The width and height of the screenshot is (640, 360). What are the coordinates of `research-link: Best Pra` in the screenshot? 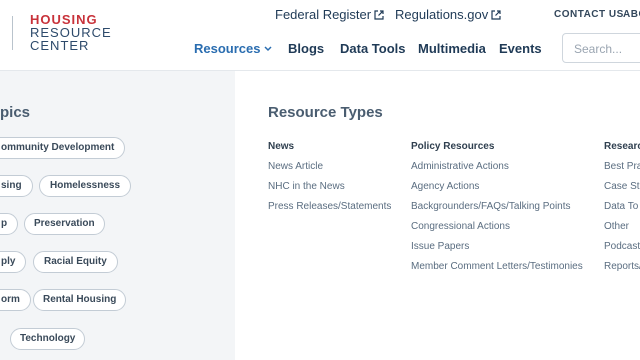 It's located at (622, 166).